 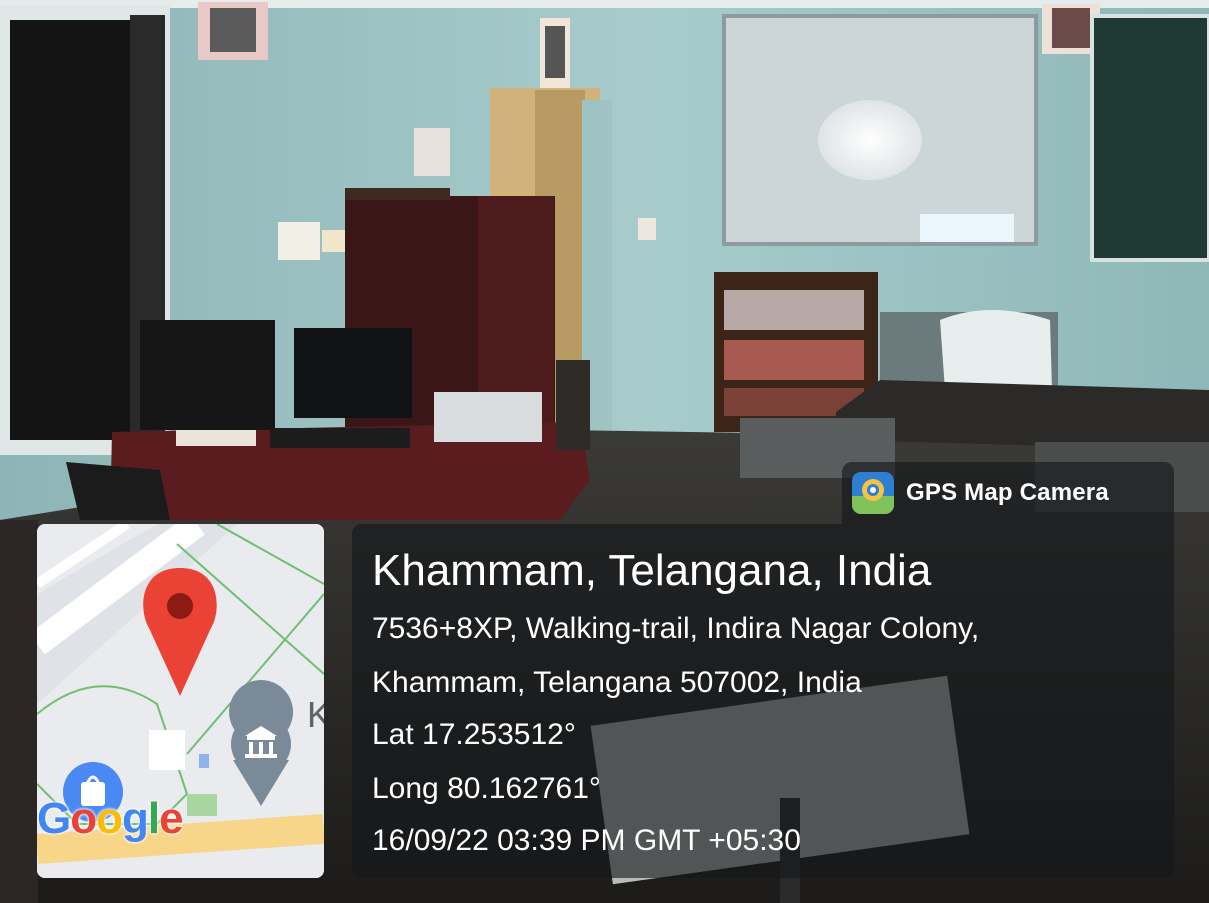 I want to click on window-glass, so click(x=75, y=230).